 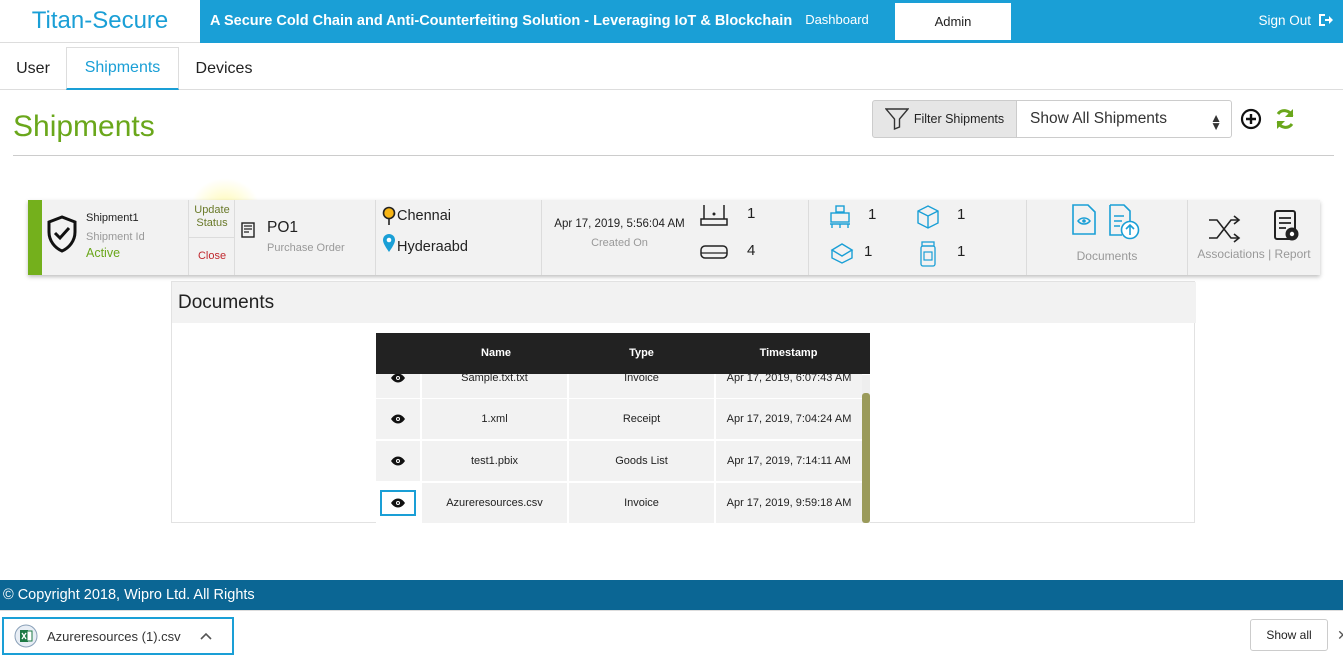 I want to click on gateway-icon, so click(x=714, y=215).